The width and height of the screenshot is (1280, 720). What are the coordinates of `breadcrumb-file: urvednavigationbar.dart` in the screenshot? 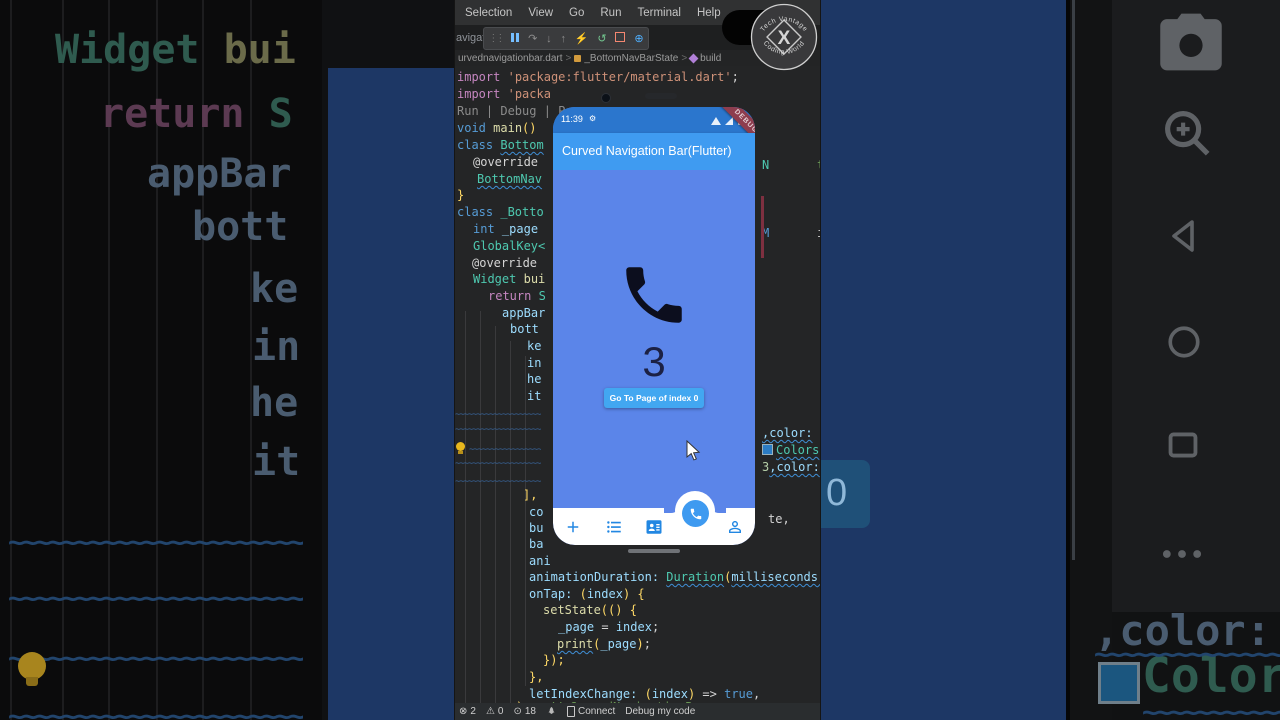 It's located at (510, 58).